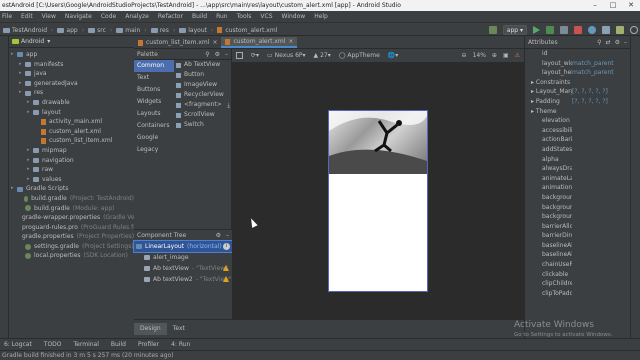 The height and width of the screenshot is (360, 640). Describe the element at coordinates (577, 131) in the screenshot. I see `attribute-row: accessibilityLiv` at that location.